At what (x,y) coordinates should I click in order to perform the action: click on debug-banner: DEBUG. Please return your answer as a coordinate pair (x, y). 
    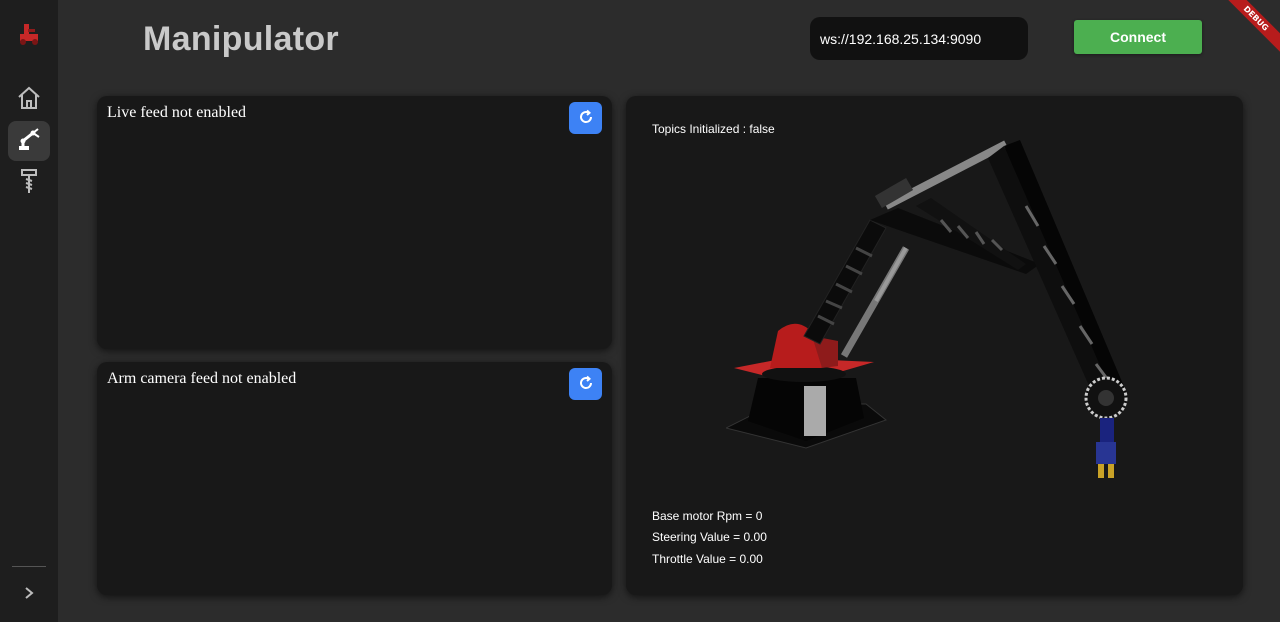
    Looking at the image, I should click on (1250, 30).